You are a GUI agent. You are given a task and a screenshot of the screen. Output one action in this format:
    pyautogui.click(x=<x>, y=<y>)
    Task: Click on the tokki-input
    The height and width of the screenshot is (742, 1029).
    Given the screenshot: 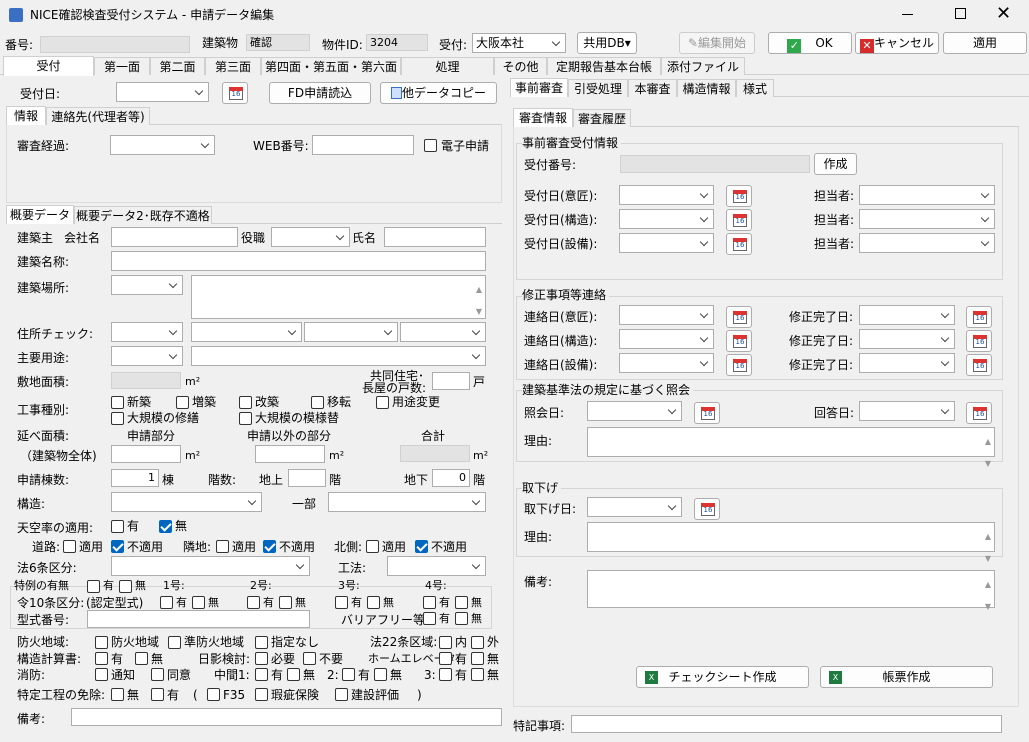 What is the action you would take?
    pyautogui.click(x=786, y=724)
    